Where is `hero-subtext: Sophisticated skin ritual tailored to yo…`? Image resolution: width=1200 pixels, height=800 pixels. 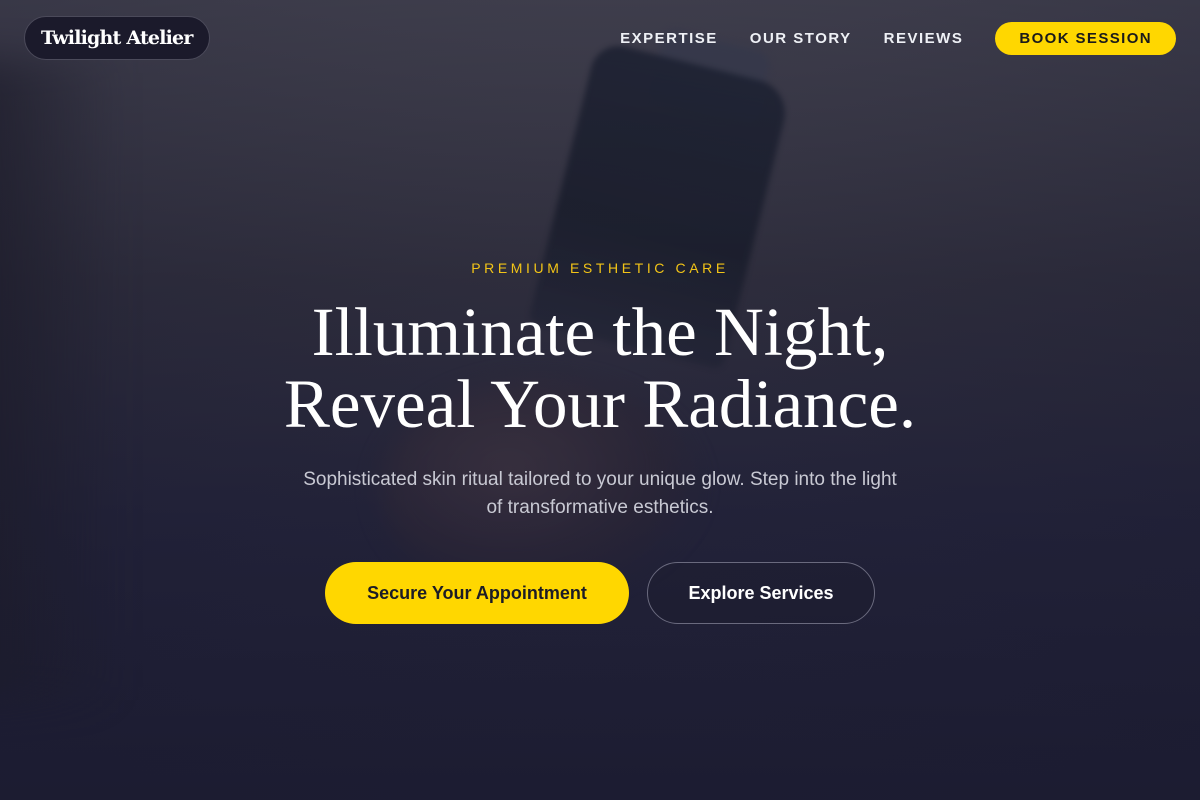 hero-subtext: Sophisticated skin ritual tailored to yo… is located at coordinates (600, 494).